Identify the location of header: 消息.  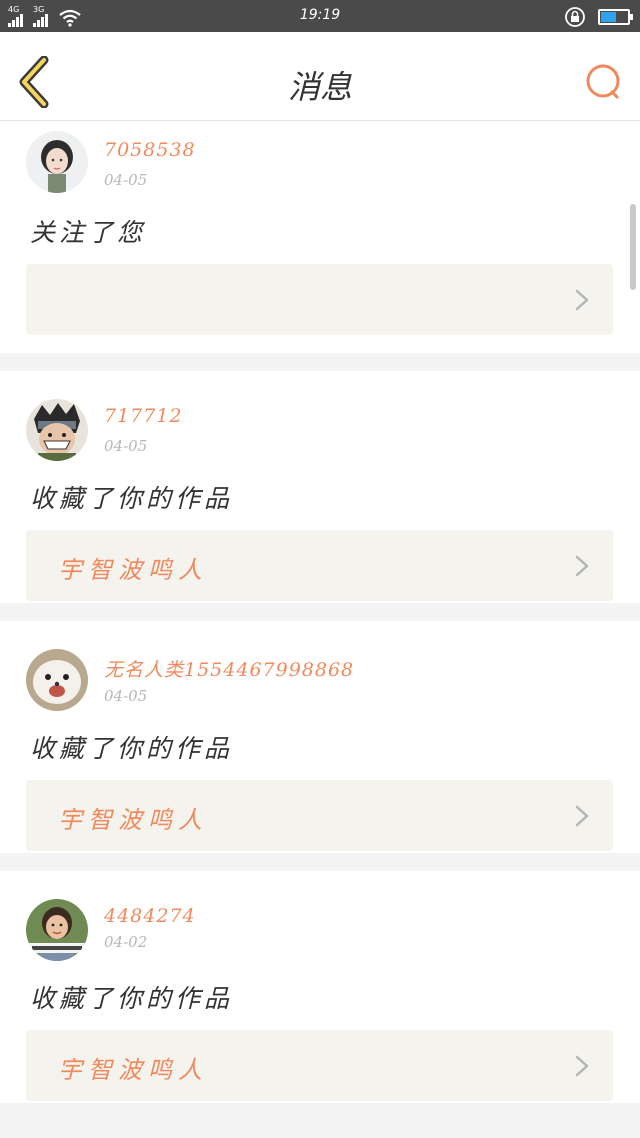
(320, 76).